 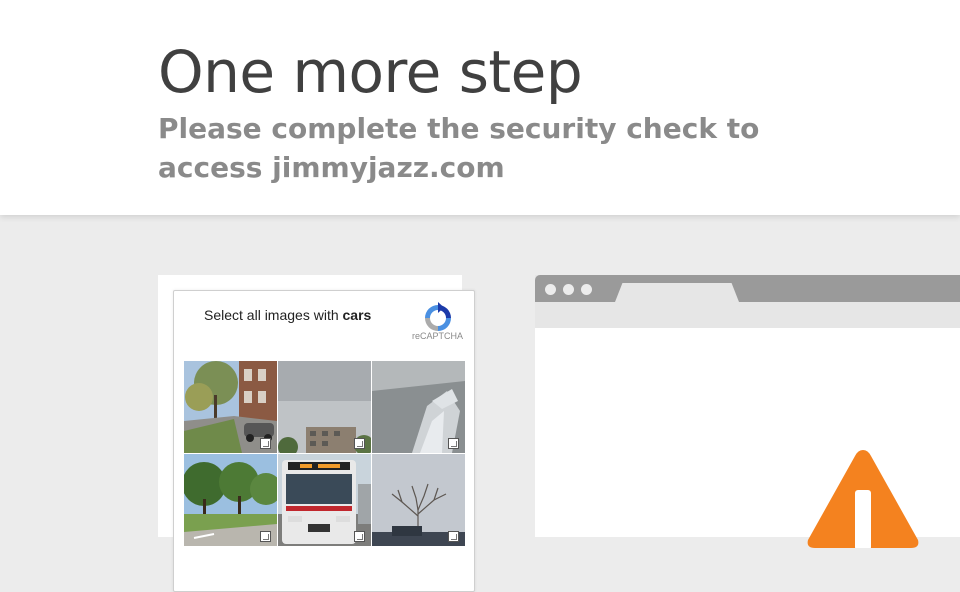 I want to click on image-grid, so click(x=324, y=453).